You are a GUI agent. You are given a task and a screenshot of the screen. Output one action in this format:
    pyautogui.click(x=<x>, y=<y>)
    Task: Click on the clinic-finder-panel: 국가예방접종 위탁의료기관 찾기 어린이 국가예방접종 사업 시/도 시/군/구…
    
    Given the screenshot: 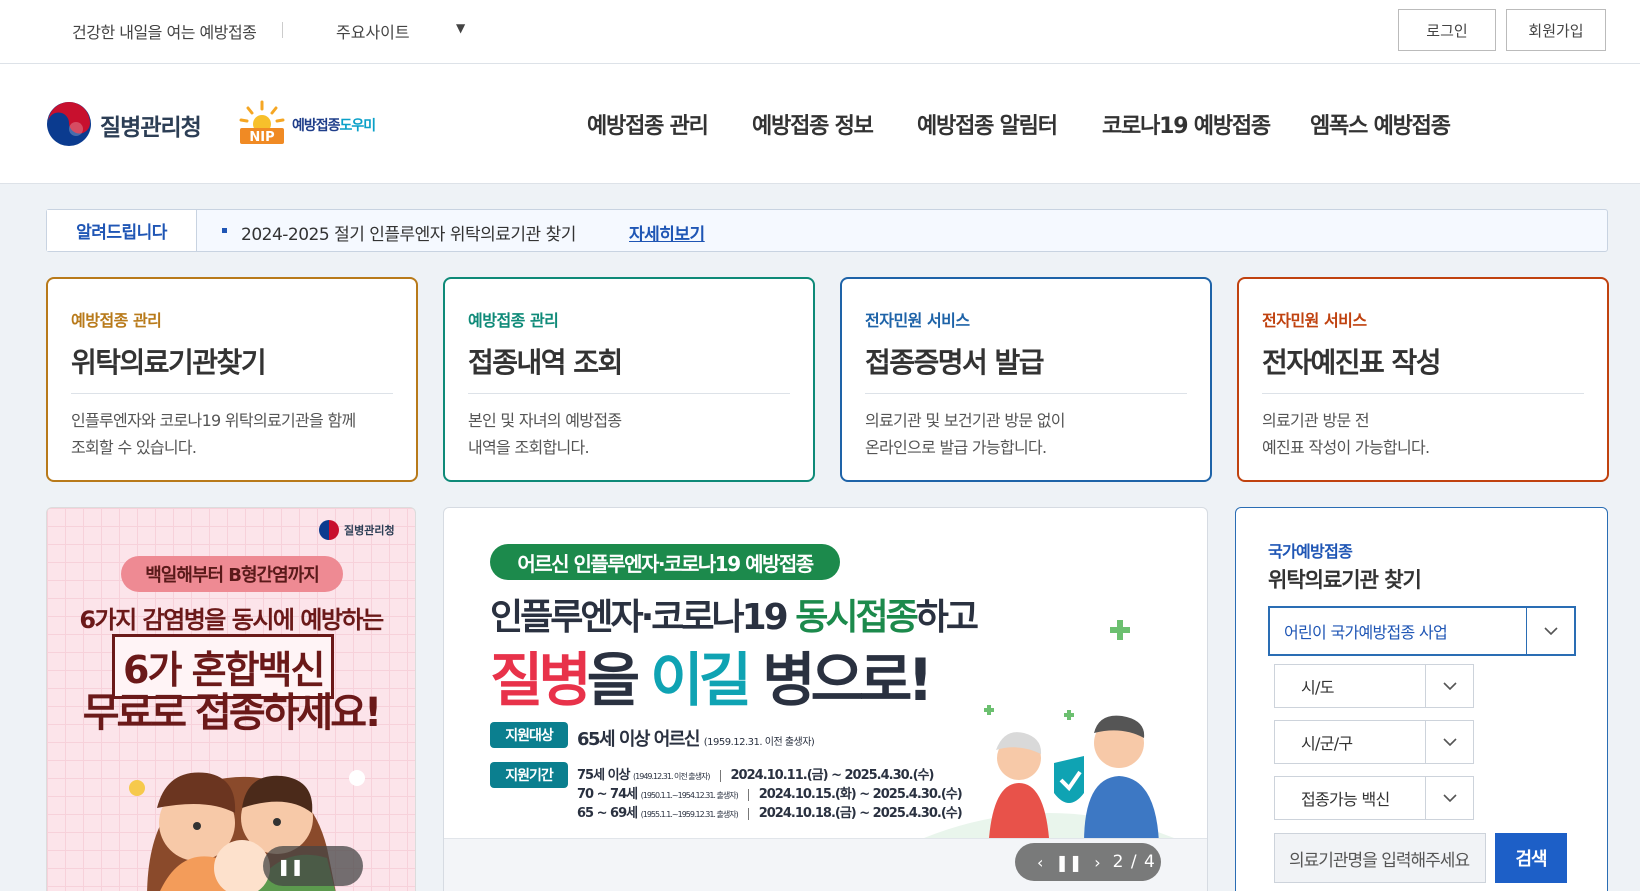 What is the action you would take?
    pyautogui.click(x=1421, y=699)
    